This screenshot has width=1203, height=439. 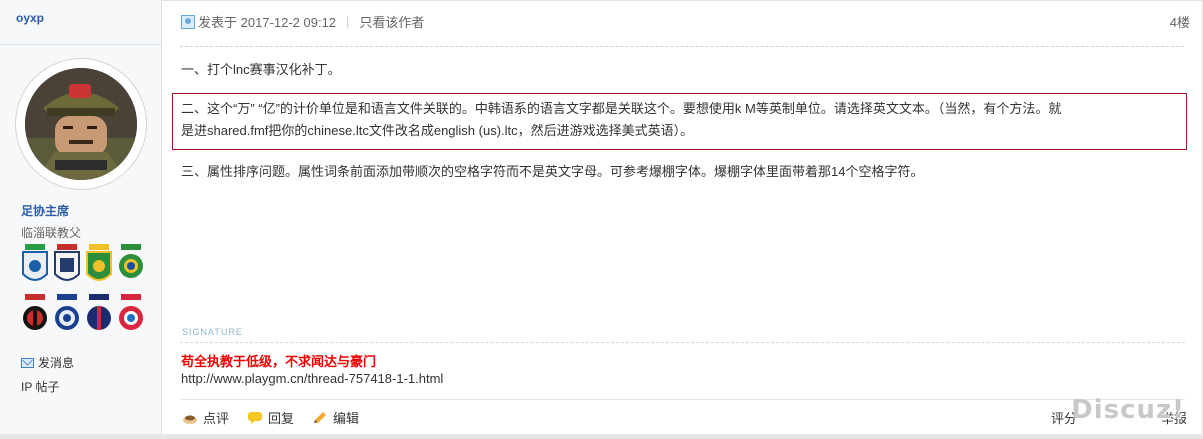 What do you see at coordinates (190, 419) in the screenshot?
I see `coffee-cup-icon` at bounding box center [190, 419].